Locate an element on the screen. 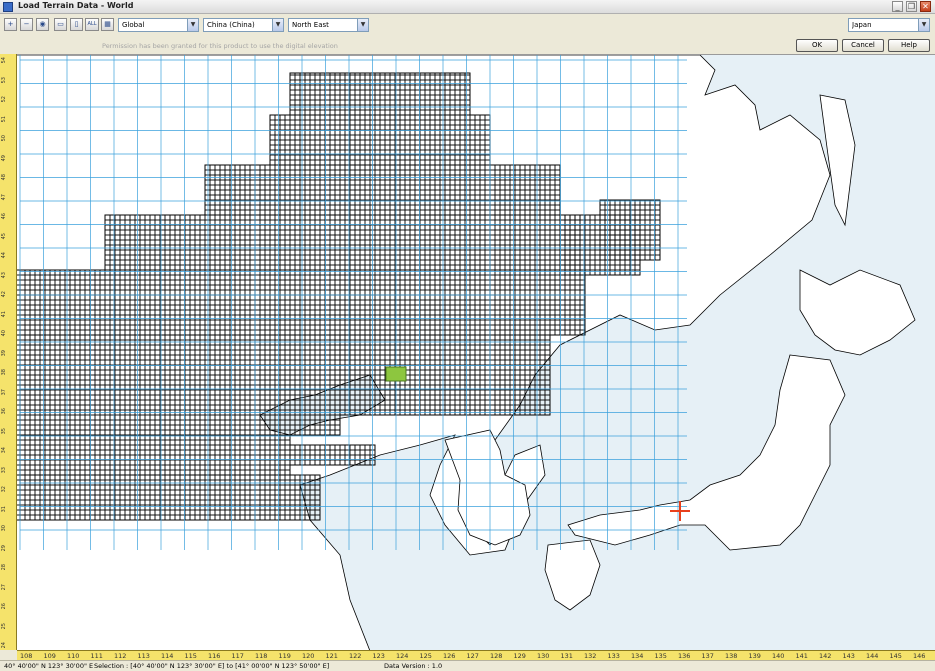  longitude-tick-label: 126 is located at coordinates (449, 656).